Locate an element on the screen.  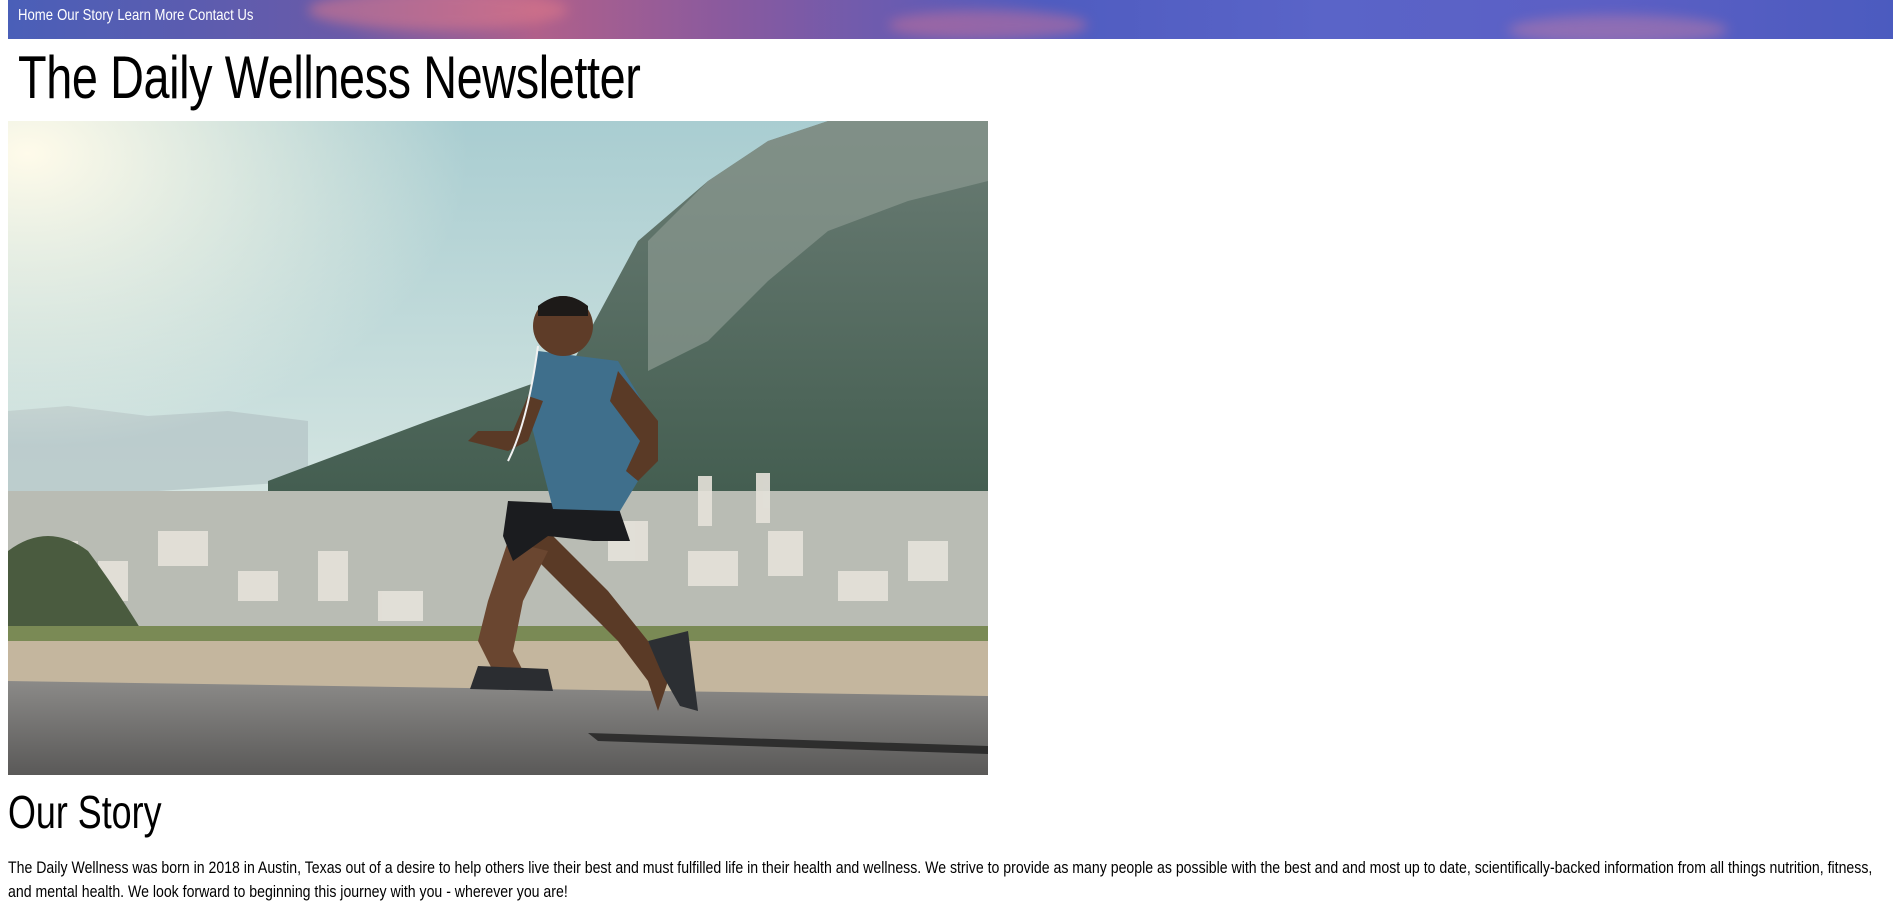
nav-links: Home Our Story Learn More Contact Us is located at coordinates (135, 16).